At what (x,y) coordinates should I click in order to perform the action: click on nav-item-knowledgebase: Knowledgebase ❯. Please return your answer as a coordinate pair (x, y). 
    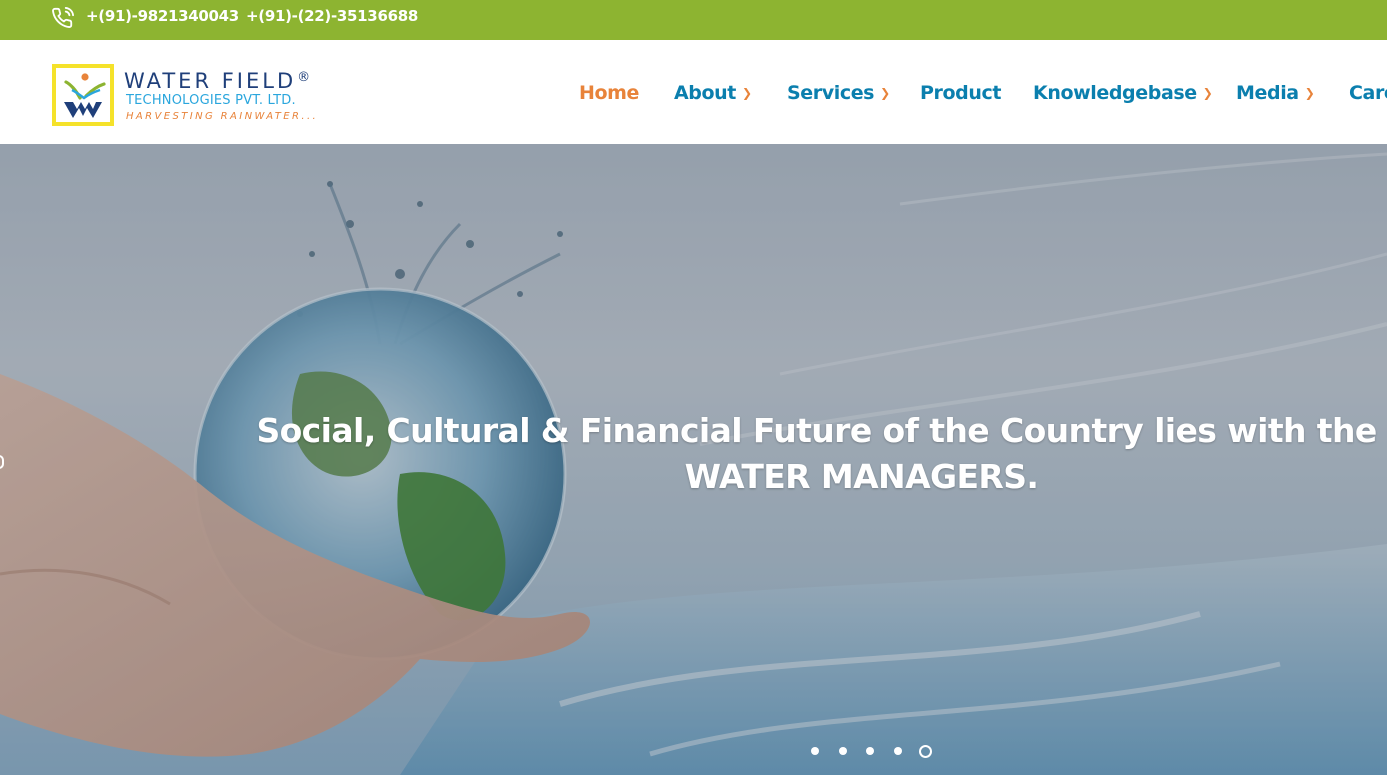
    Looking at the image, I should click on (1123, 93).